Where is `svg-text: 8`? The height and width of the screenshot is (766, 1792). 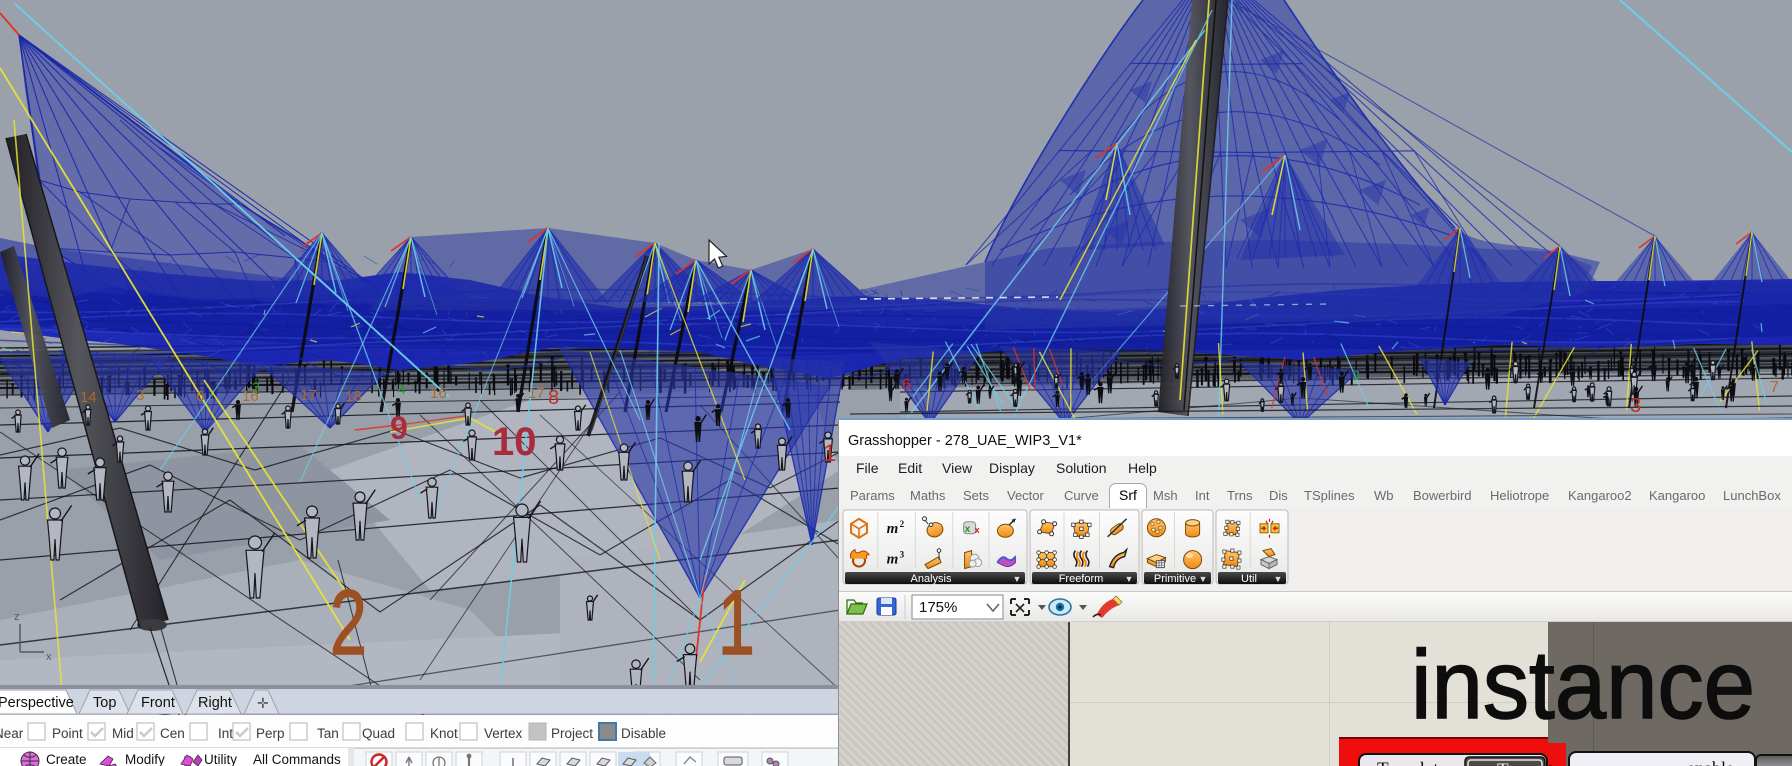
svg-text: 8 is located at coordinates (553, 398).